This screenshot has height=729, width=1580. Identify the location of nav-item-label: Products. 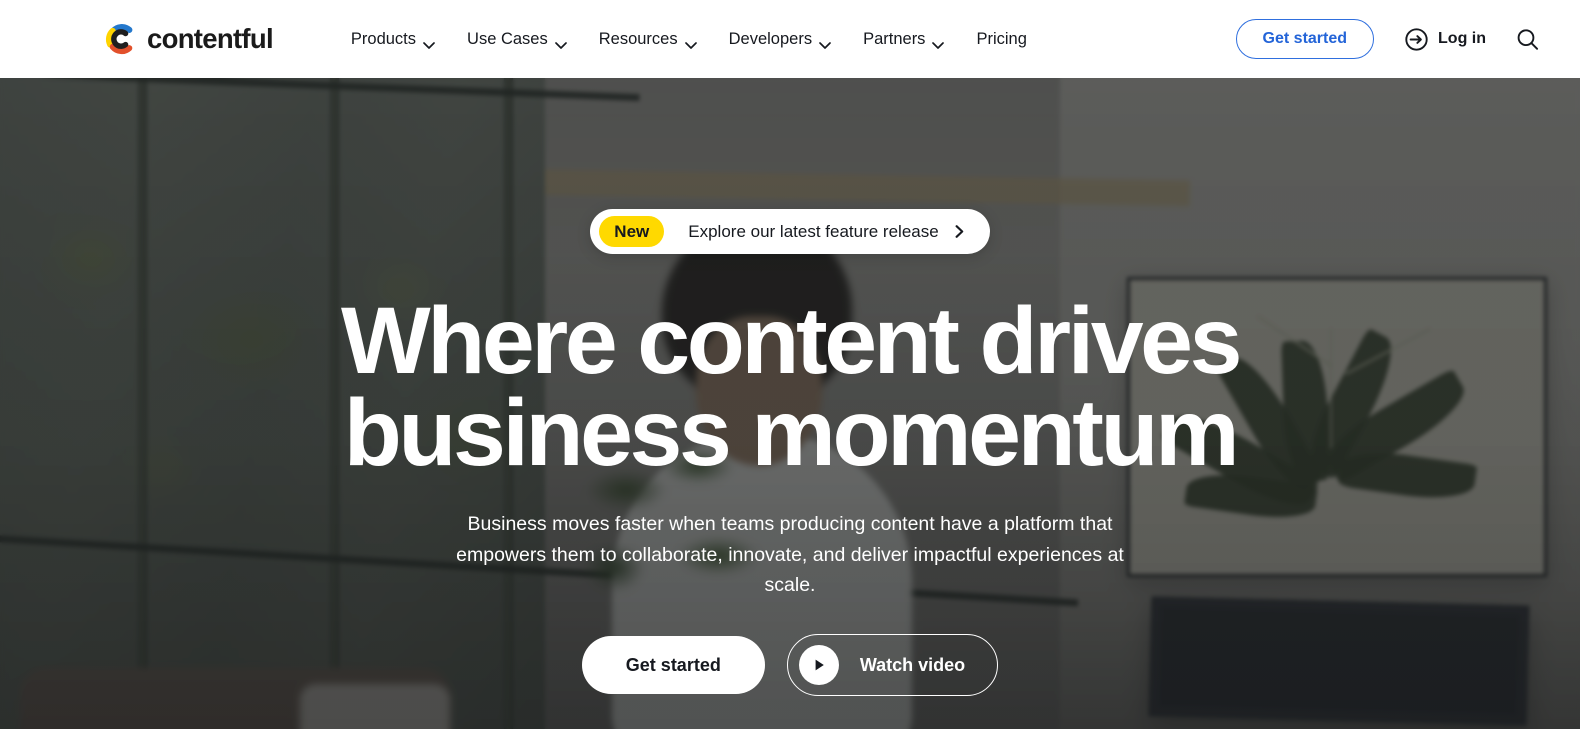
(383, 38).